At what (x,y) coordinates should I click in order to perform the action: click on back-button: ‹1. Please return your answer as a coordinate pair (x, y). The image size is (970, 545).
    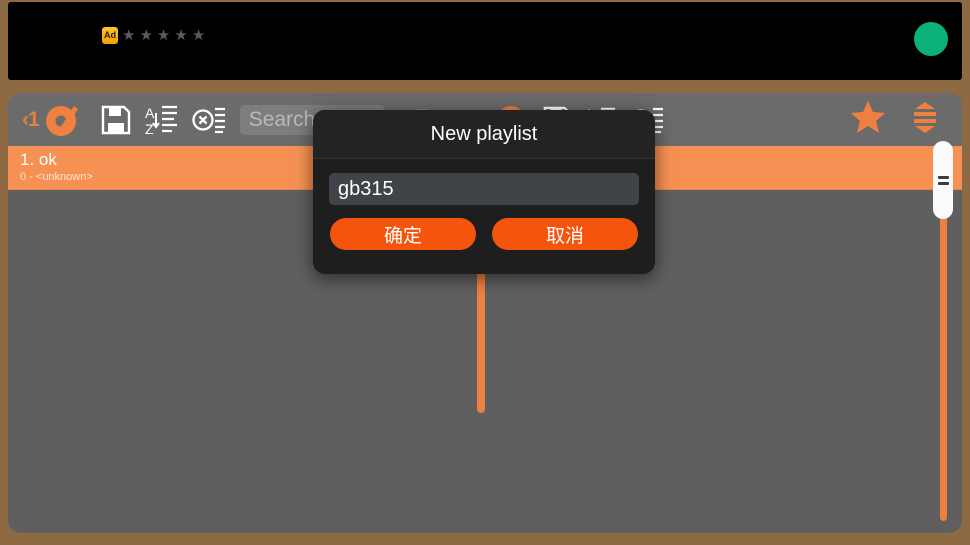
    Looking at the image, I should click on (31, 119).